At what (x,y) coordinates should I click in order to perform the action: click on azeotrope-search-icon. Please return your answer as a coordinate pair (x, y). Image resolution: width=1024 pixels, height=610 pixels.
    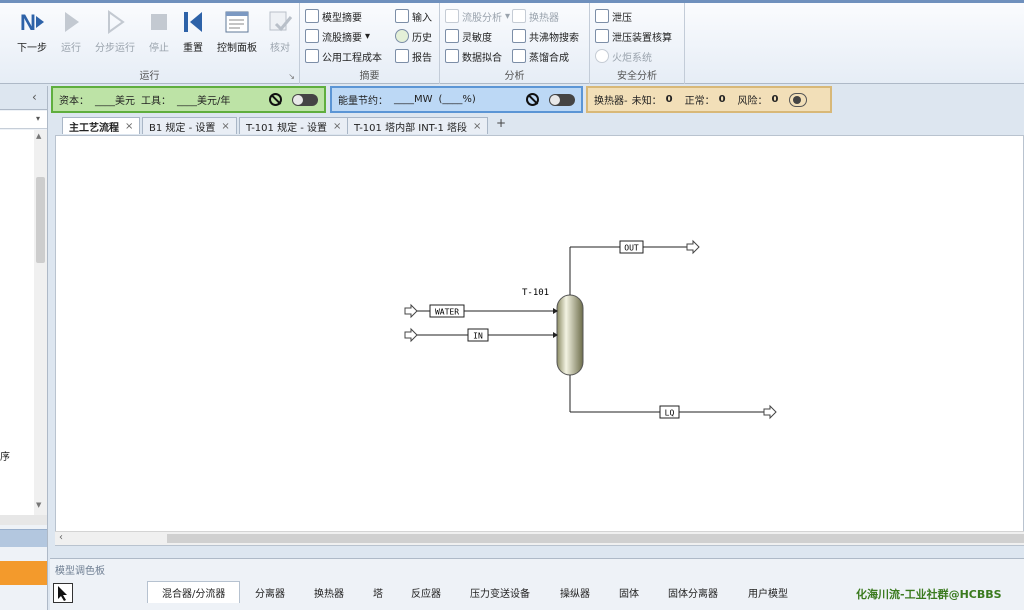
    Looking at the image, I should click on (519, 36).